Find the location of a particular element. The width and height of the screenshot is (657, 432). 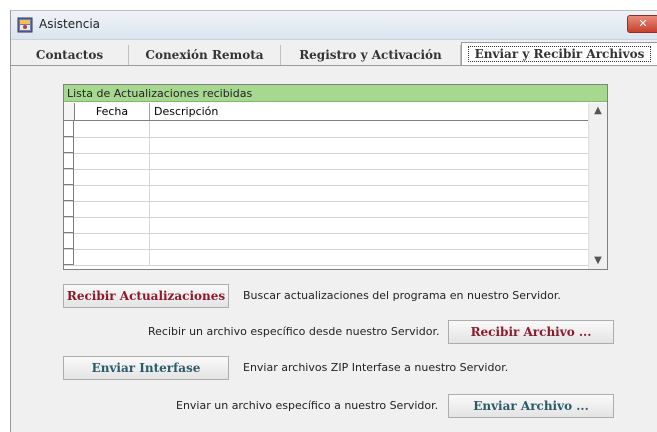

tab-label: Registro y Activación is located at coordinates (370, 55).